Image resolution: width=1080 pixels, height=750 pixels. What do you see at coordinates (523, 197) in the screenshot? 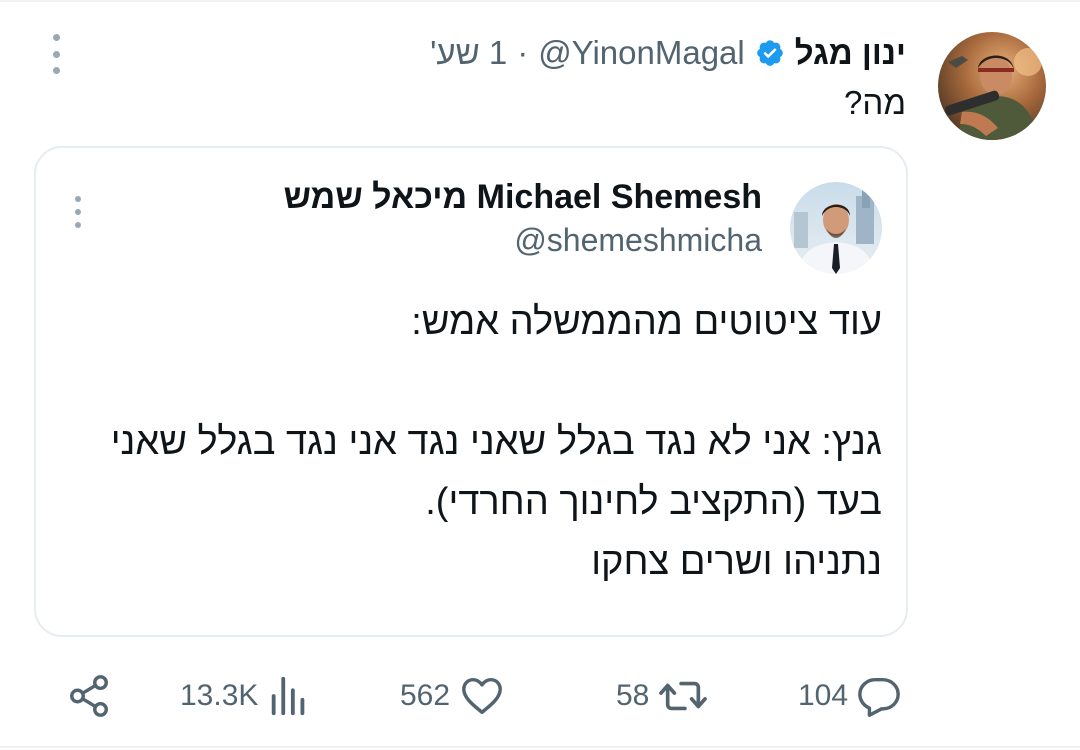
I see `quoted-author-name: מיכאל שמש Michael Shemesh` at bounding box center [523, 197].